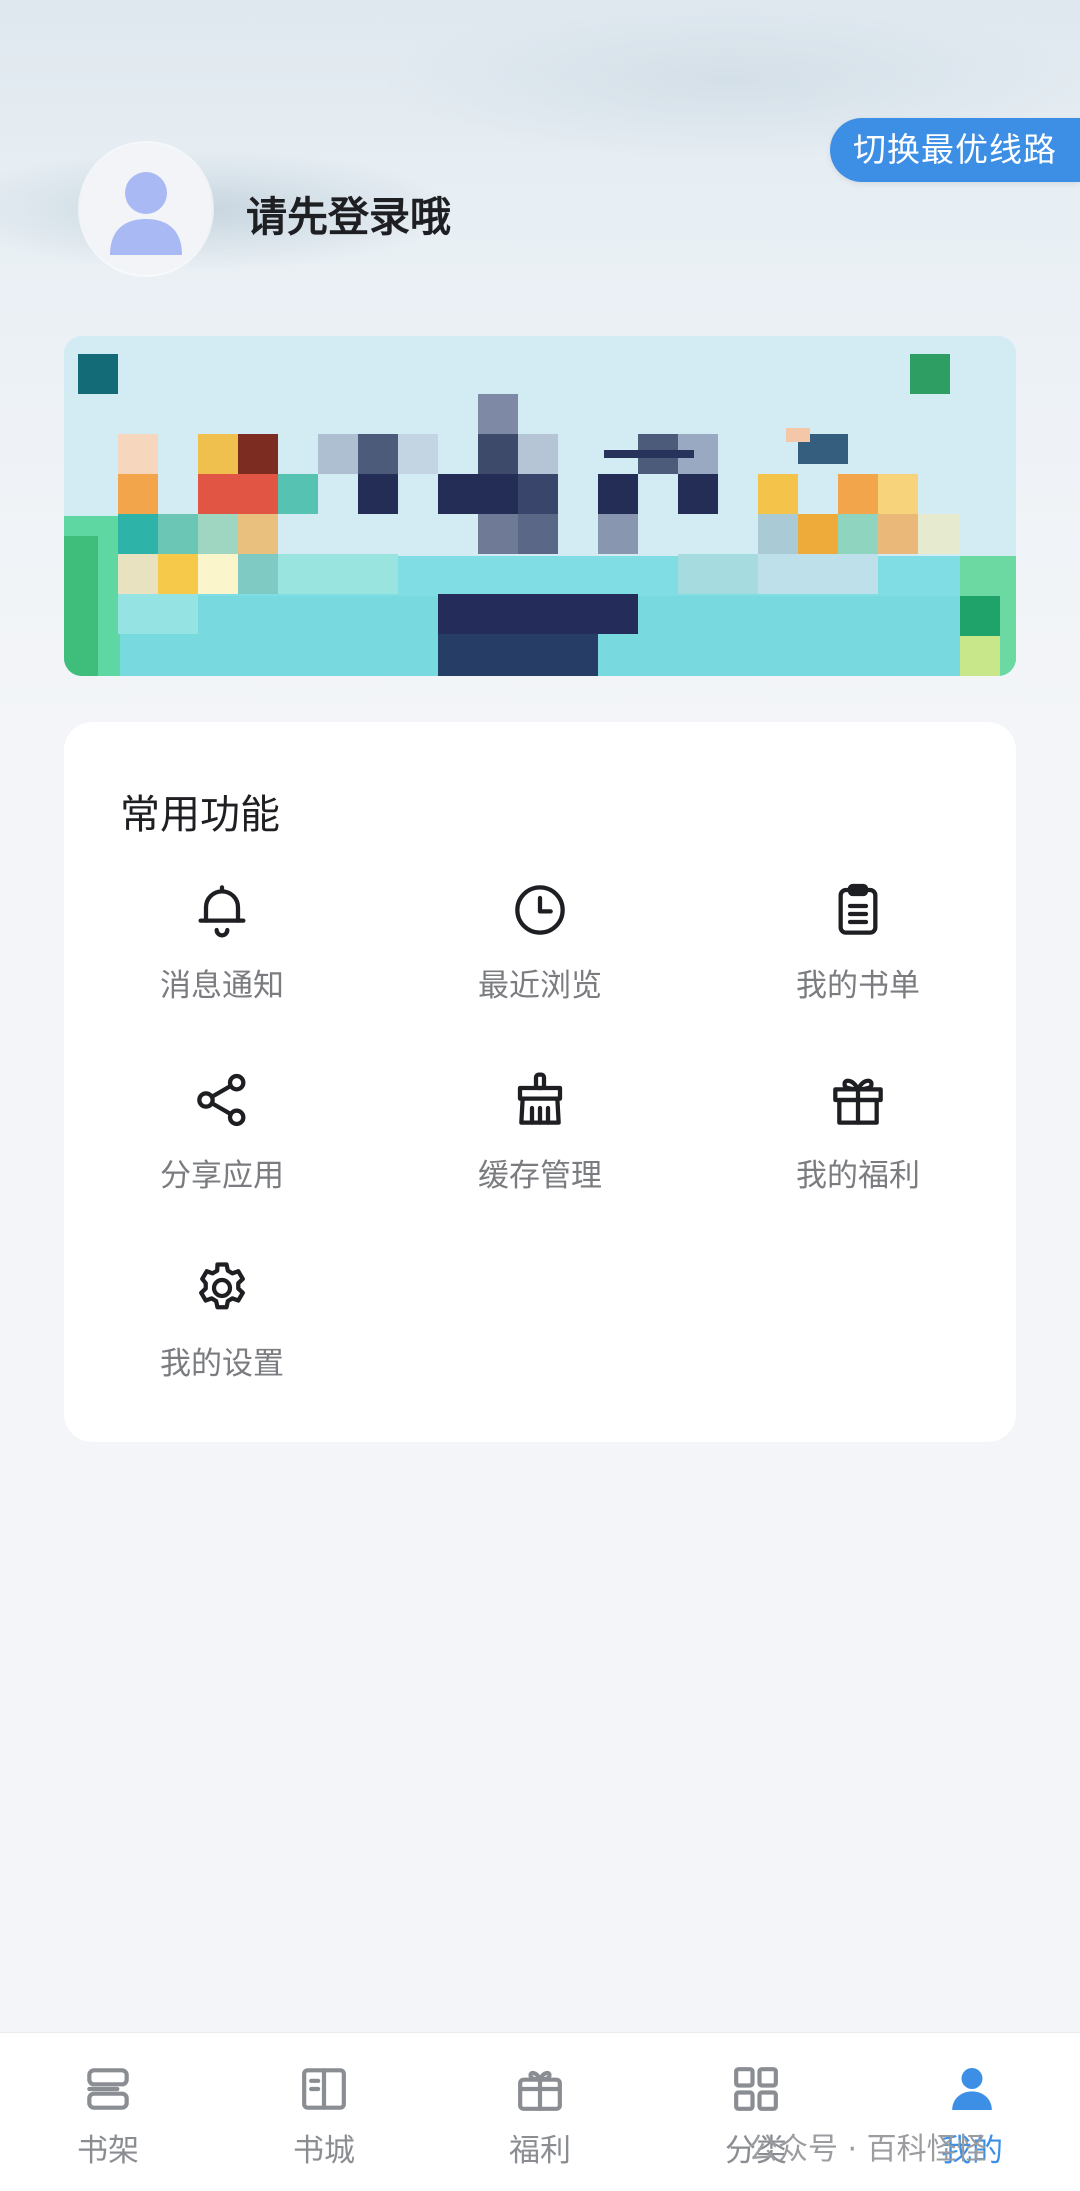  Describe the element at coordinates (221, 1100) in the screenshot. I see `share-icon` at that location.